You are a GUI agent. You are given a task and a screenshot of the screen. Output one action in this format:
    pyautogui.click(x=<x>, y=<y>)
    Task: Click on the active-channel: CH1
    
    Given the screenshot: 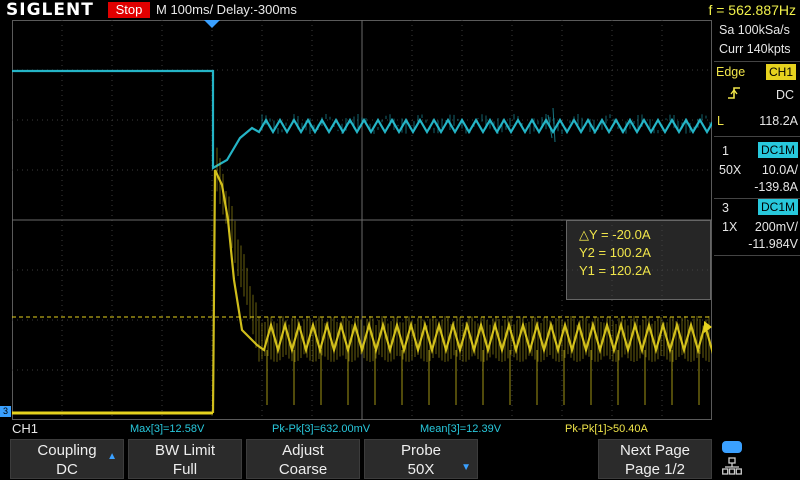 What is the action you would take?
    pyautogui.click(x=25, y=428)
    